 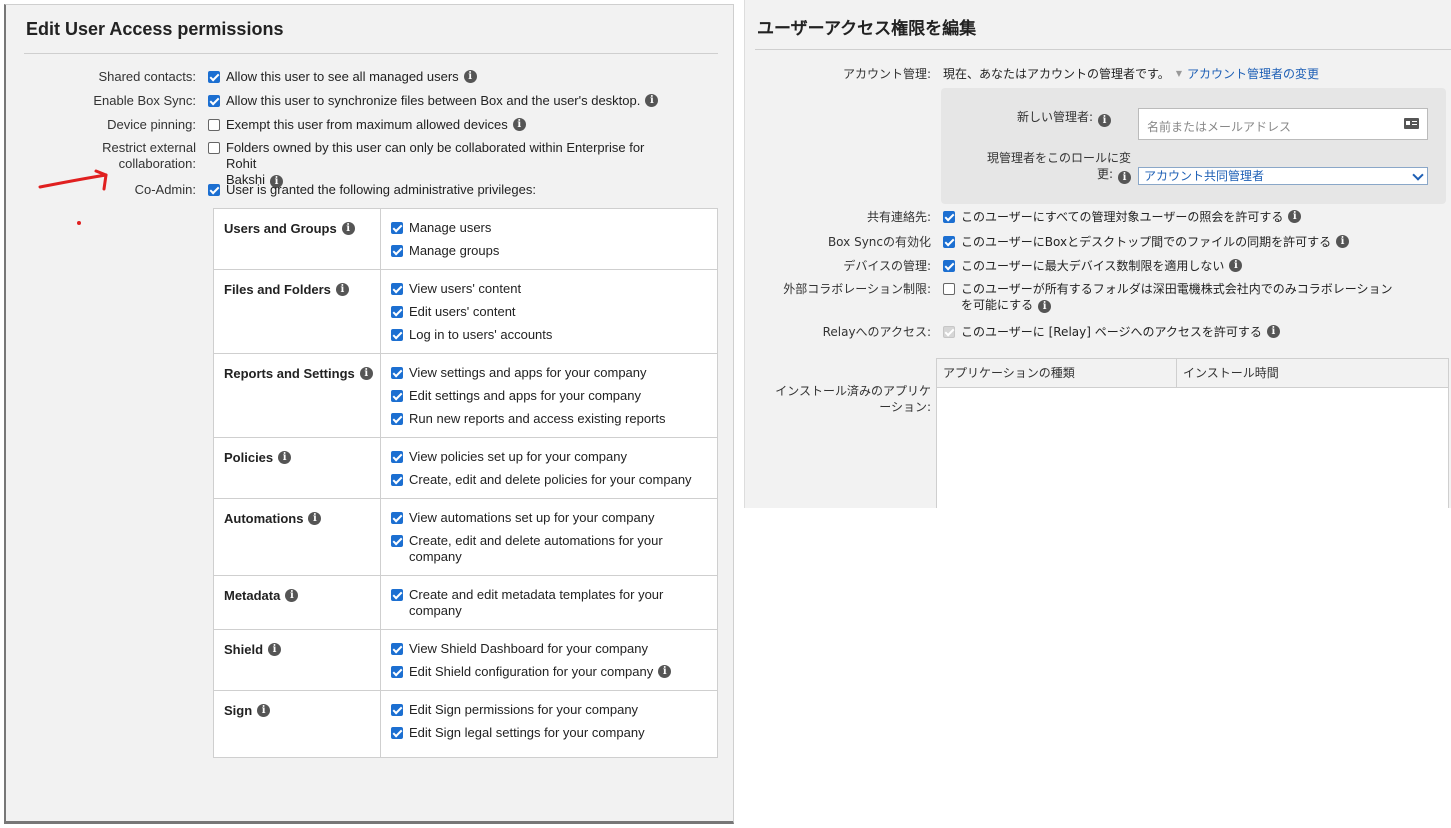 What do you see at coordinates (214, 101) in the screenshot?
I see `box-sync-checkbox` at bounding box center [214, 101].